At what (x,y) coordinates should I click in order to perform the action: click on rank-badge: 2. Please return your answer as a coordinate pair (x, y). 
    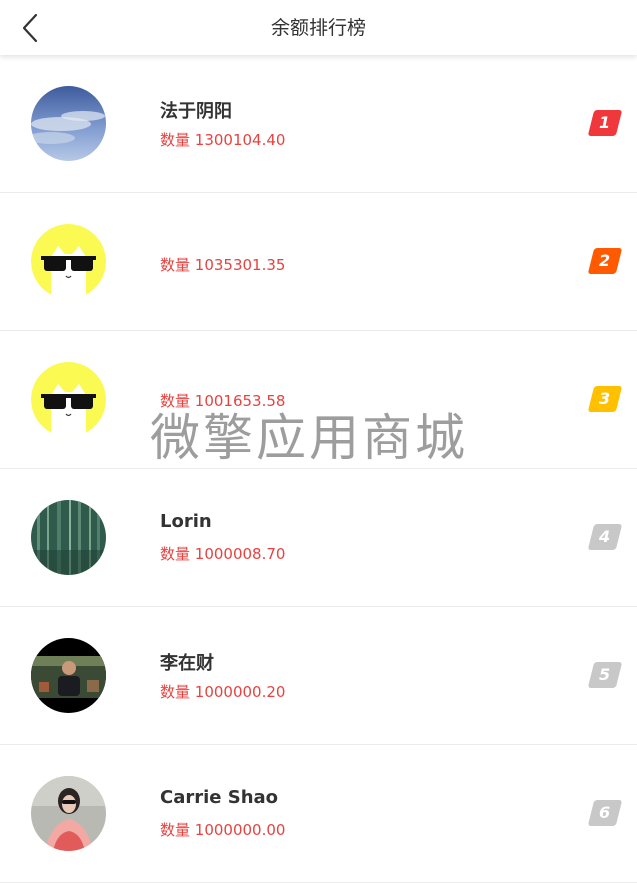
    Looking at the image, I should click on (605, 261).